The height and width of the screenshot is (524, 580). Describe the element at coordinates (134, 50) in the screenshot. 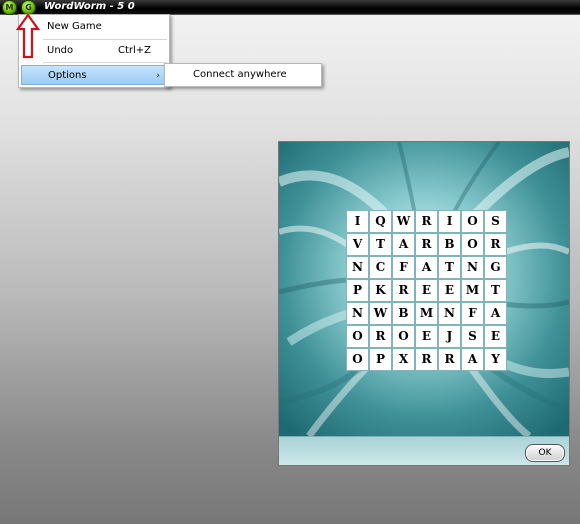

I see `menu-item-shortcut: Ctrl+Z` at that location.